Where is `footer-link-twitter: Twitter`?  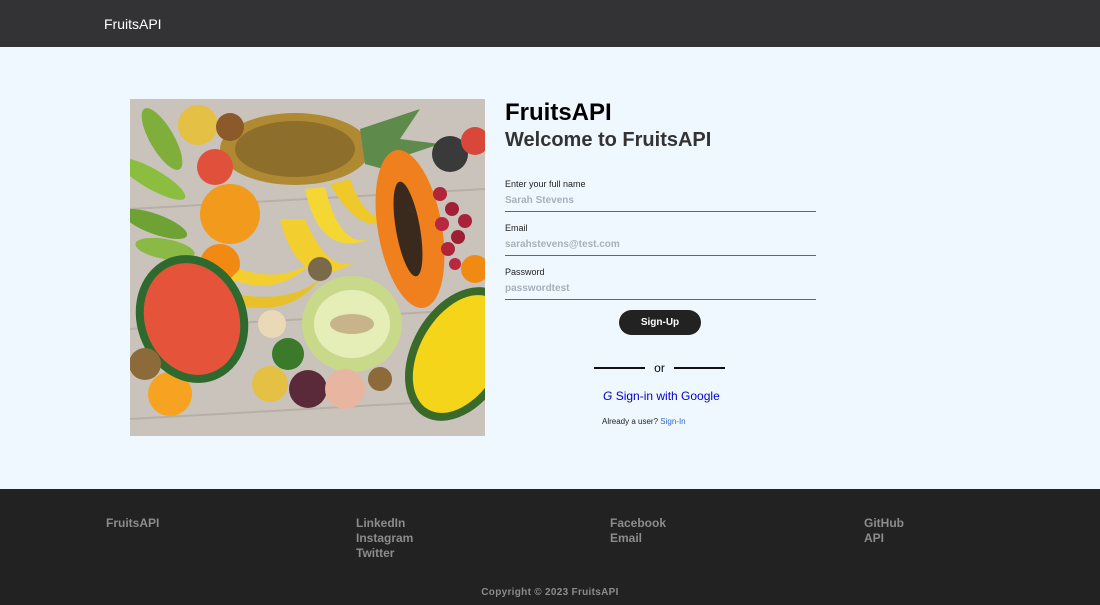 footer-link-twitter: Twitter is located at coordinates (384, 553).